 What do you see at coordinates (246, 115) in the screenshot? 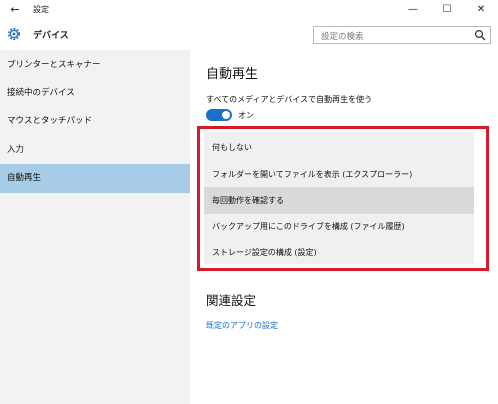
I see `toggle-state-label: オン` at bounding box center [246, 115].